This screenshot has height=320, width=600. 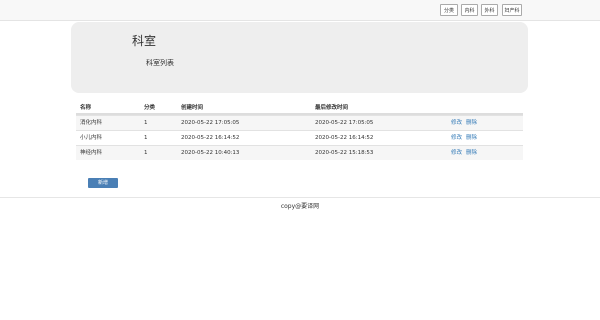 I want to click on column-header-created: 创建时间, so click(x=192, y=108).